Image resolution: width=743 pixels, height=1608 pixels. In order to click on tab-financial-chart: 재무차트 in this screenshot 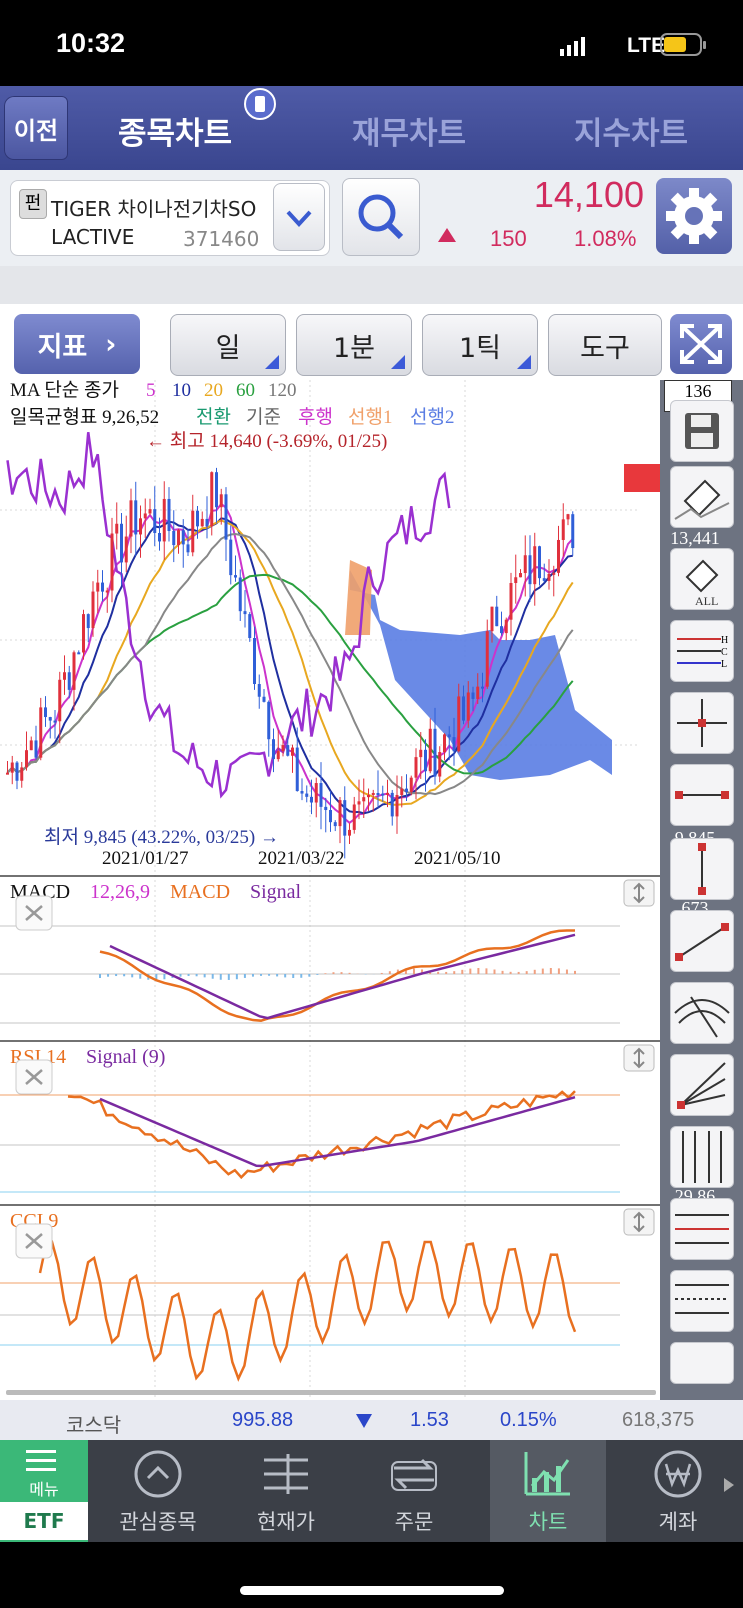, I will do `click(409, 130)`.